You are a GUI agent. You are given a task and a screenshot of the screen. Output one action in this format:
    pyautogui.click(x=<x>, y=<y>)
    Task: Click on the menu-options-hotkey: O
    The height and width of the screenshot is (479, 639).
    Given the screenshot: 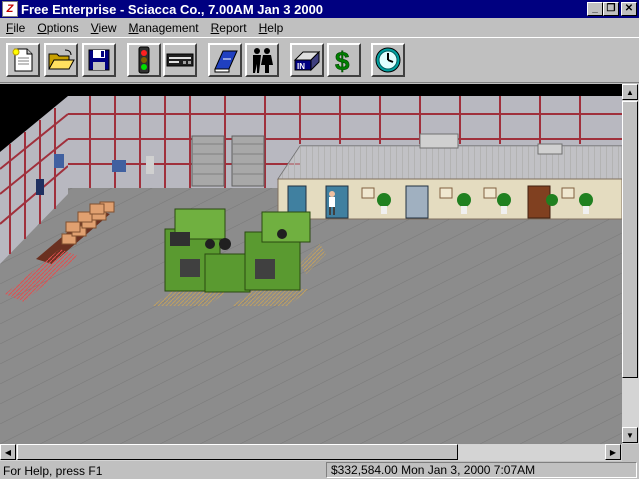 What is the action you would take?
    pyautogui.click(x=42, y=27)
    